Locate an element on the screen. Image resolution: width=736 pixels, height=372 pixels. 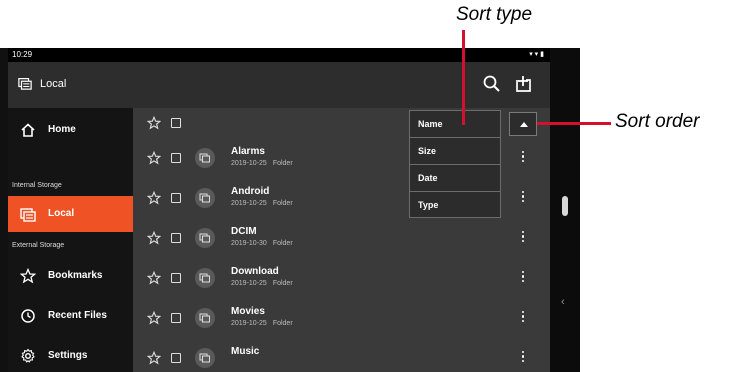
table-row: Download 2019-10-25 Folder is located at coordinates (341, 278).